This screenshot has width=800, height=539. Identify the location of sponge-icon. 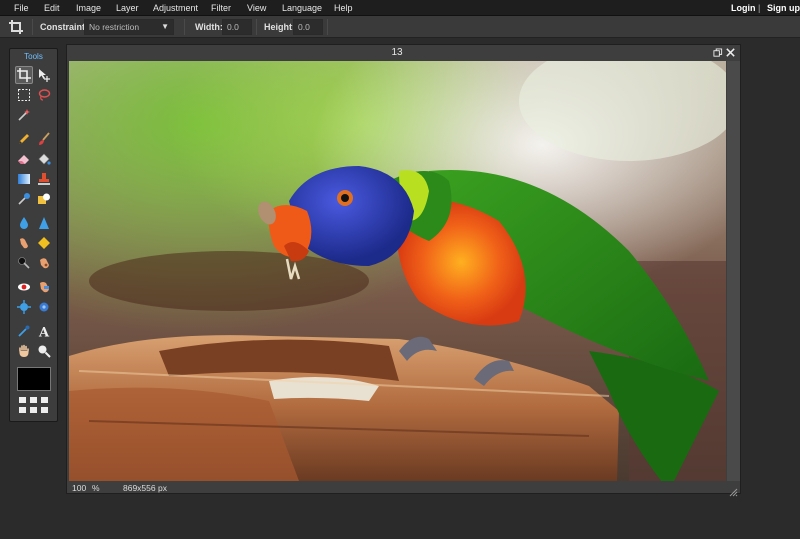
(44, 243).